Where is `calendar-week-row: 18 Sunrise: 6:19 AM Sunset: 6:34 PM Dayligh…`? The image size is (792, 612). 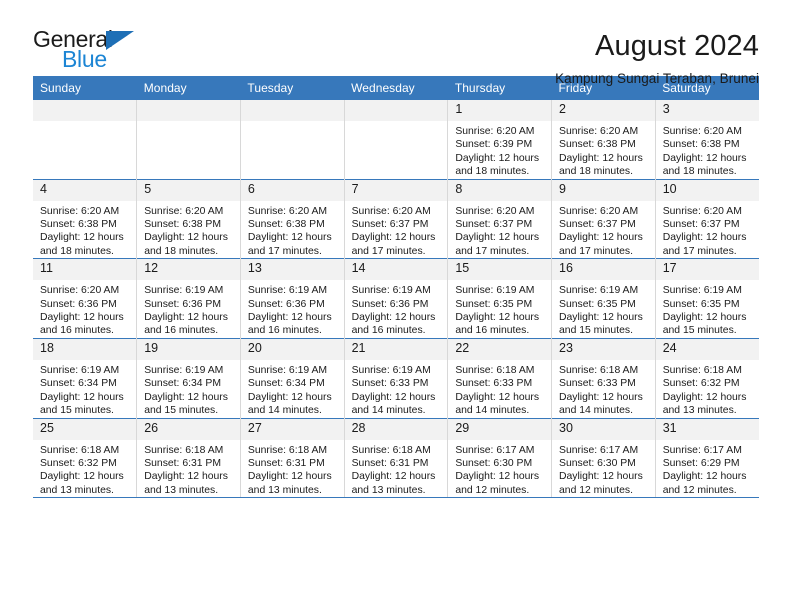 calendar-week-row: 18 Sunrise: 6:19 AM Sunset: 6:34 PM Dayligh… is located at coordinates (396, 377).